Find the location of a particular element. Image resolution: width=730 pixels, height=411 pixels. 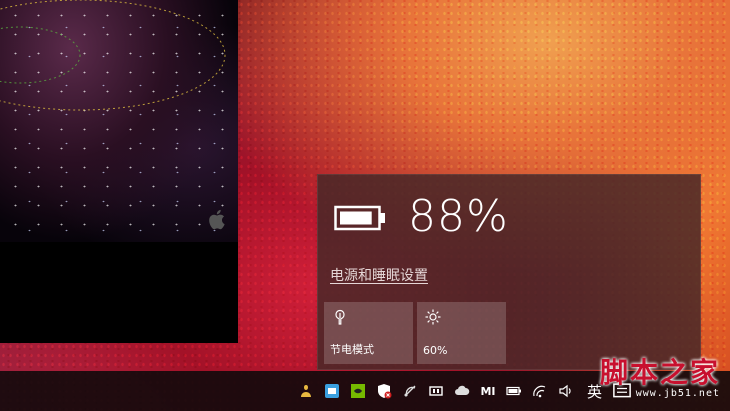

orbit-lines is located at coordinates (113, 55).